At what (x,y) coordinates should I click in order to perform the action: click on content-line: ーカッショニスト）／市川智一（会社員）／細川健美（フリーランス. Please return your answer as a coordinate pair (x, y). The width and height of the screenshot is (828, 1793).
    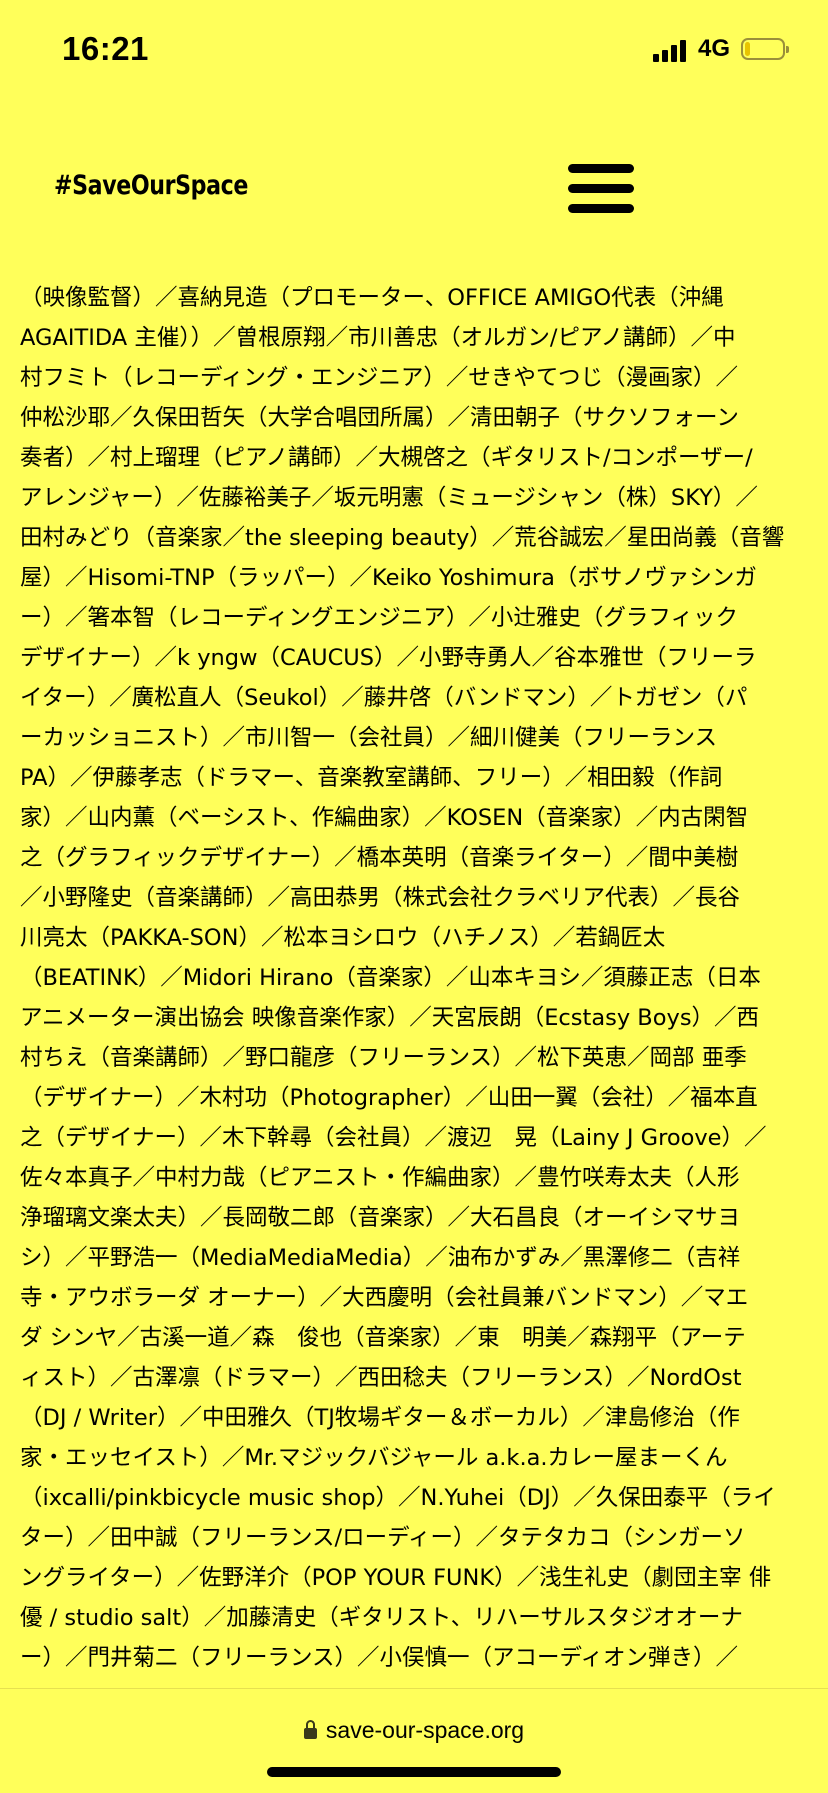
    Looking at the image, I should click on (369, 738).